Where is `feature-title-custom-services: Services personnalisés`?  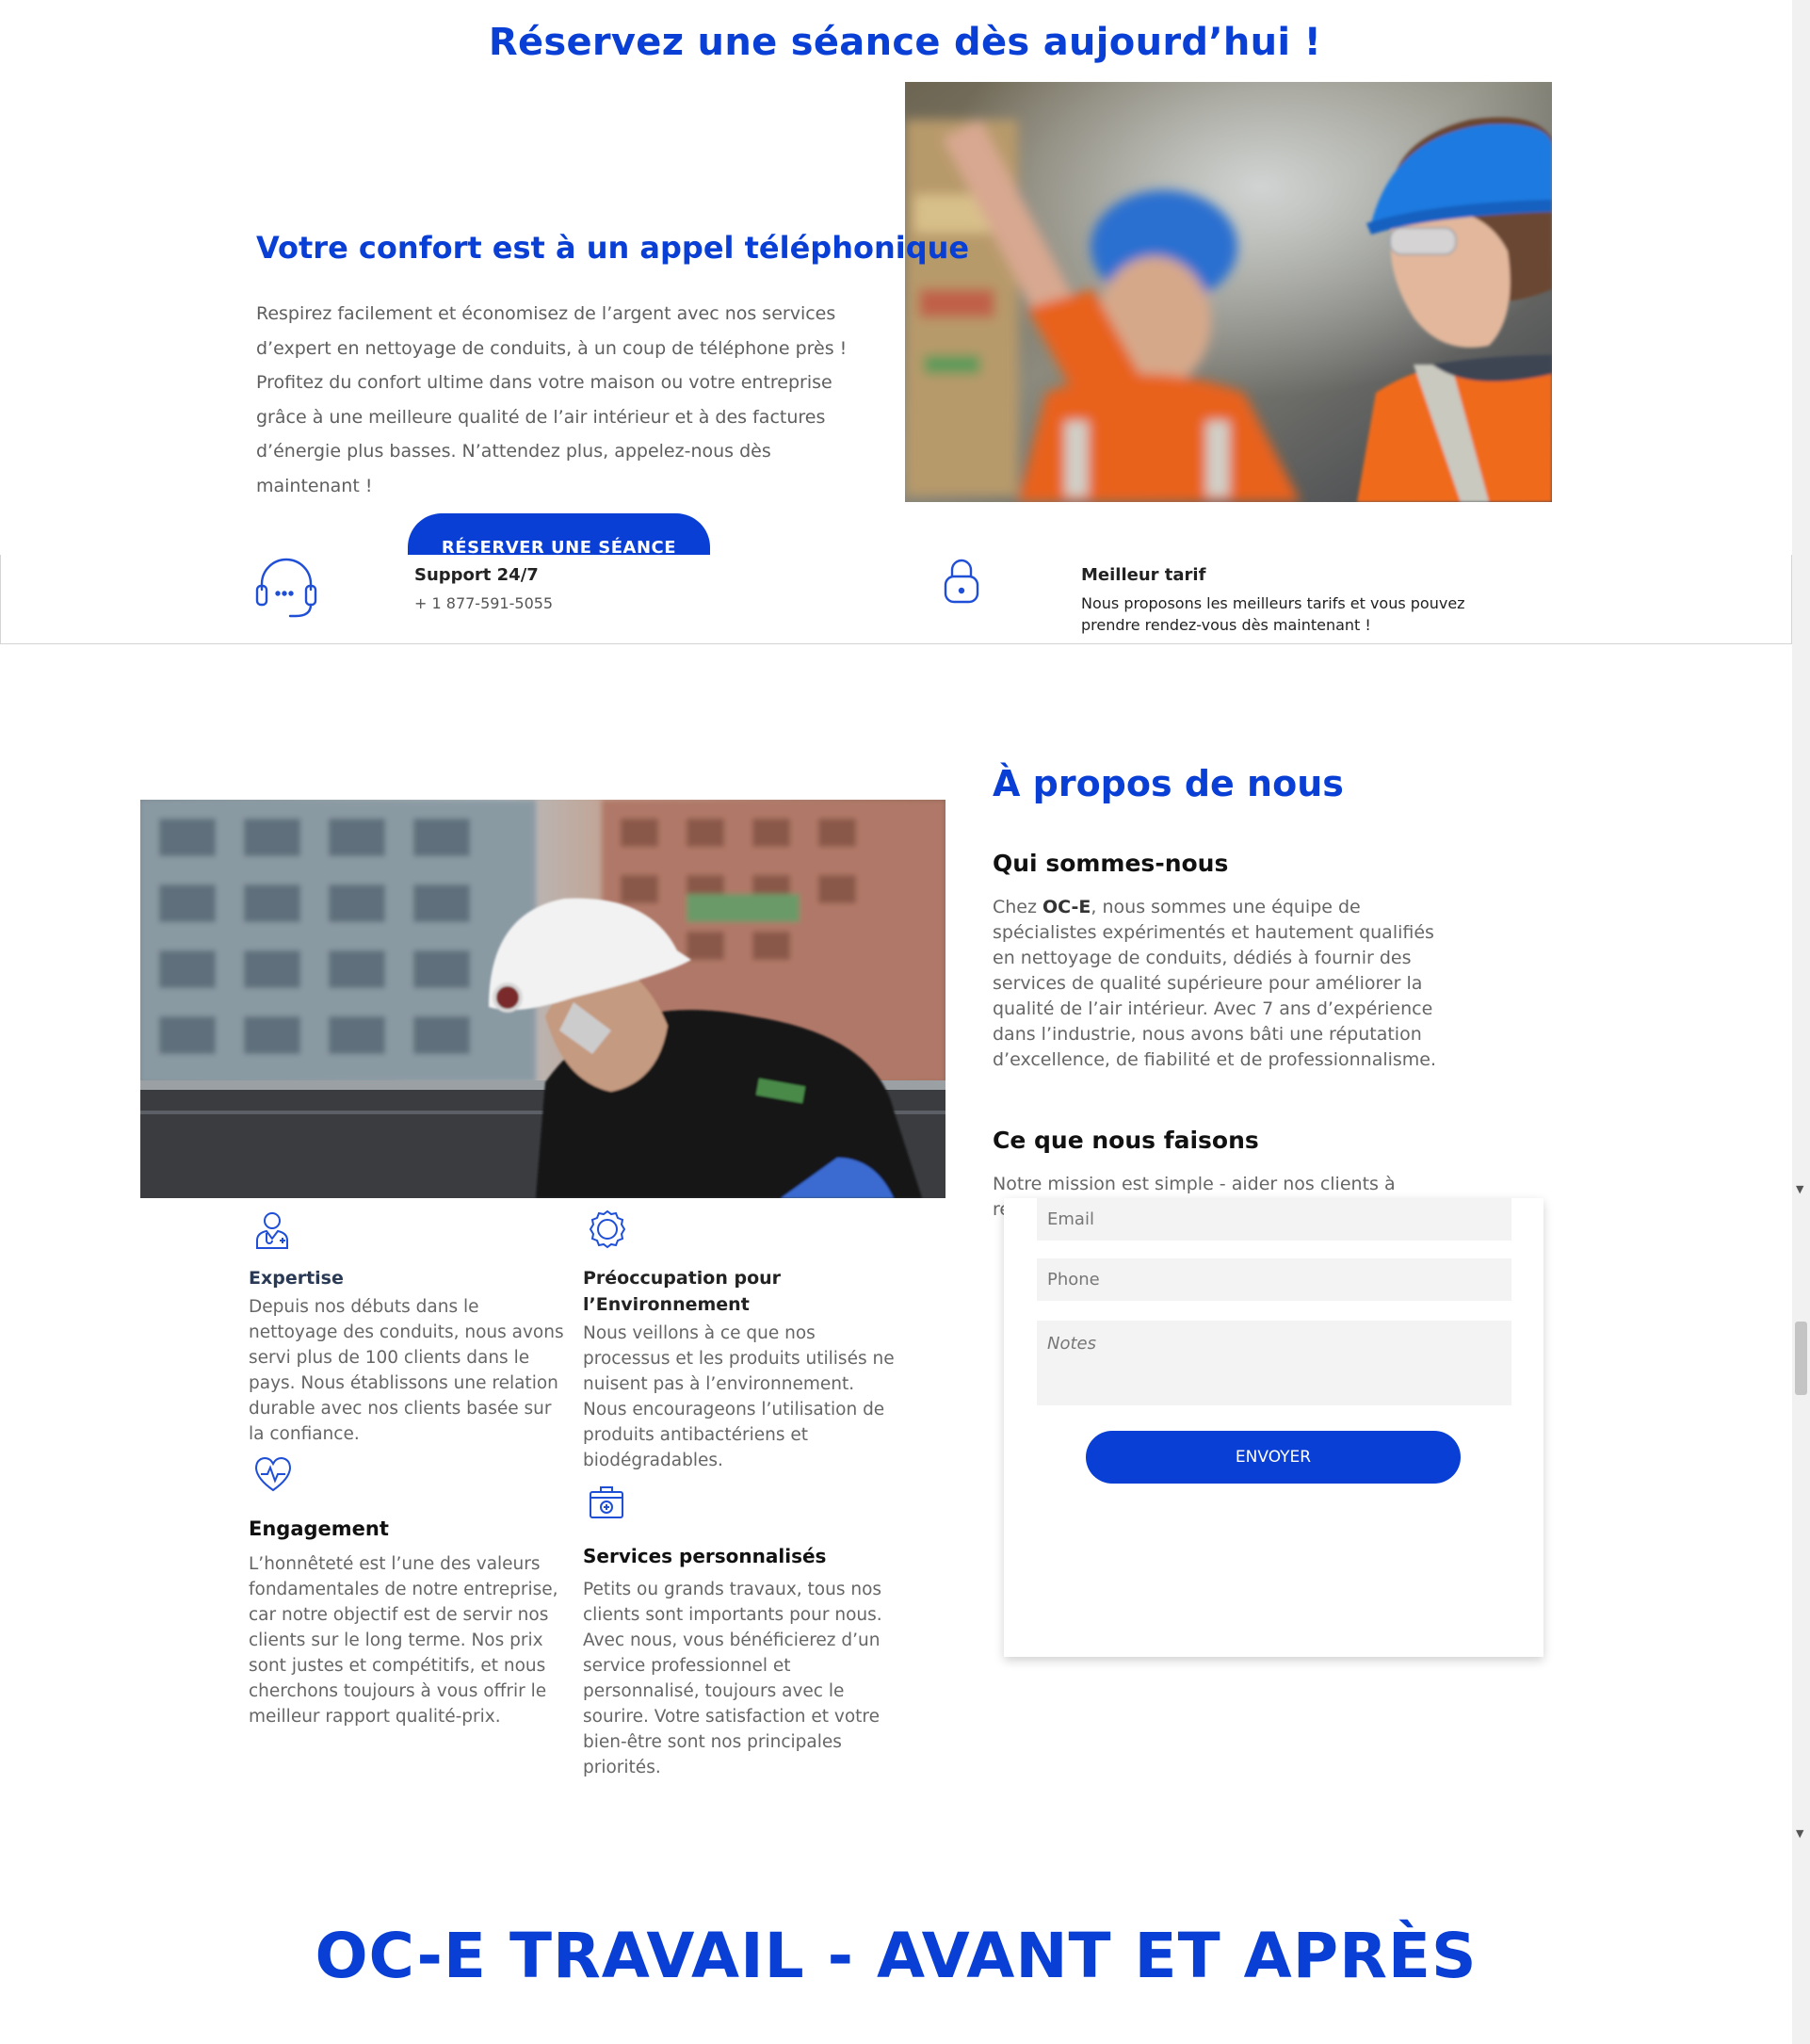 feature-title-custom-services: Services personnalisés is located at coordinates (705, 1556).